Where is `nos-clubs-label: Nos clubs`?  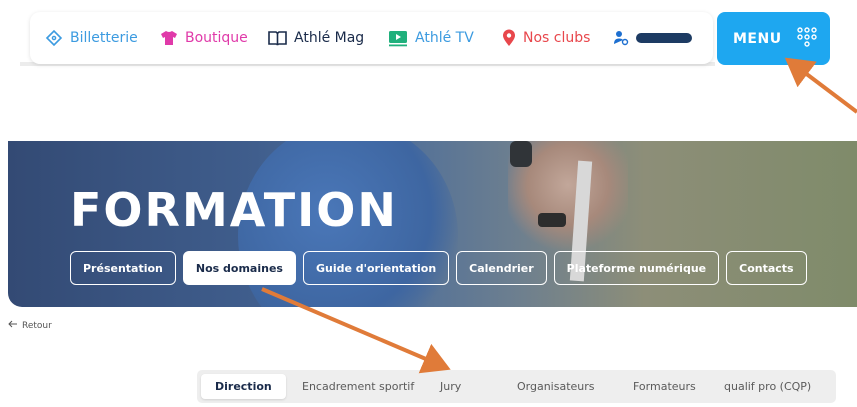 nos-clubs-label: Nos clubs is located at coordinates (557, 38).